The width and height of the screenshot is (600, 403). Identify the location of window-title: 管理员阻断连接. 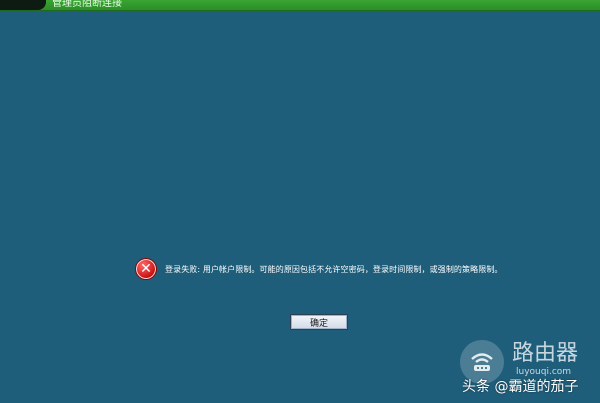
(87, 4).